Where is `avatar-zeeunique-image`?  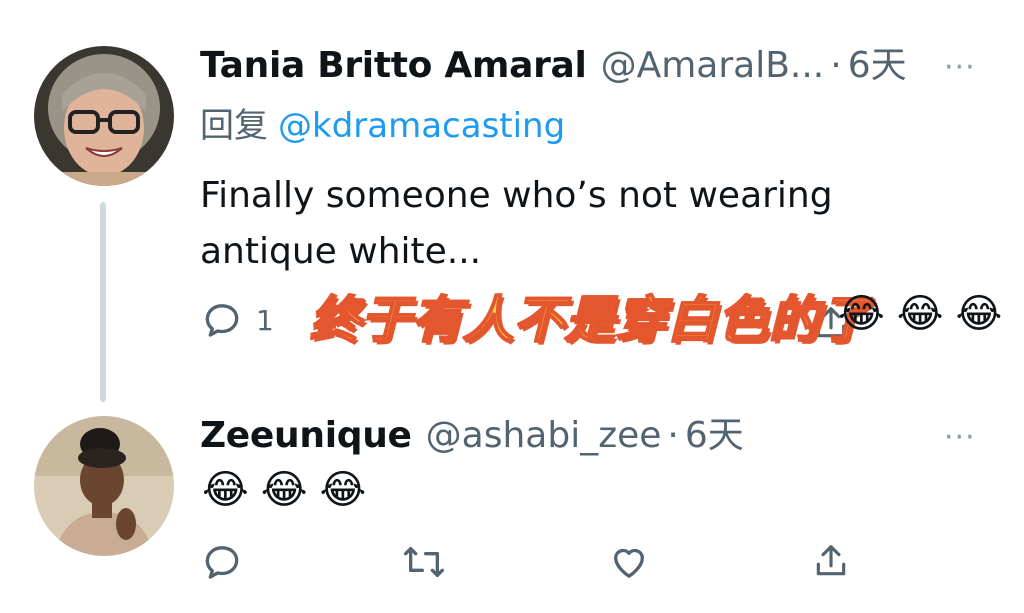 avatar-zeeunique-image is located at coordinates (104, 486).